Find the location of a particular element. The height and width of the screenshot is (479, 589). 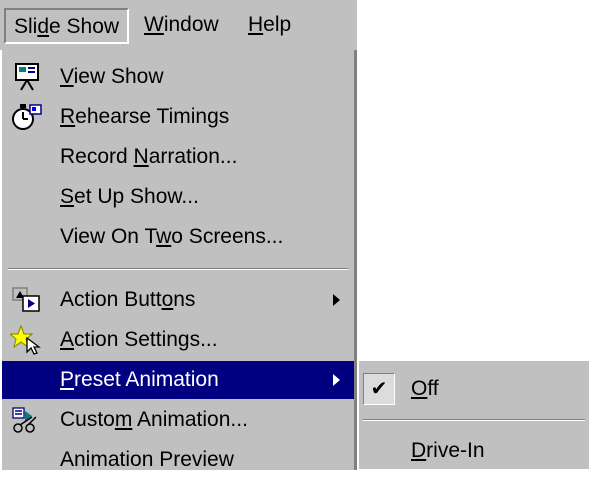

custom-animation-icon is located at coordinates (27, 420).